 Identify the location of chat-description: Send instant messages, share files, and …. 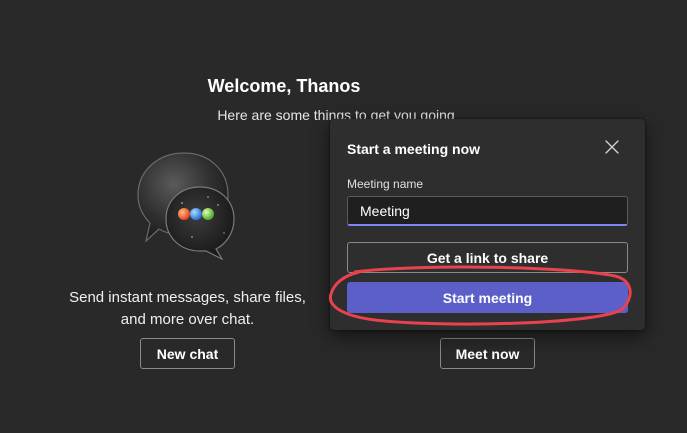
(187, 309).